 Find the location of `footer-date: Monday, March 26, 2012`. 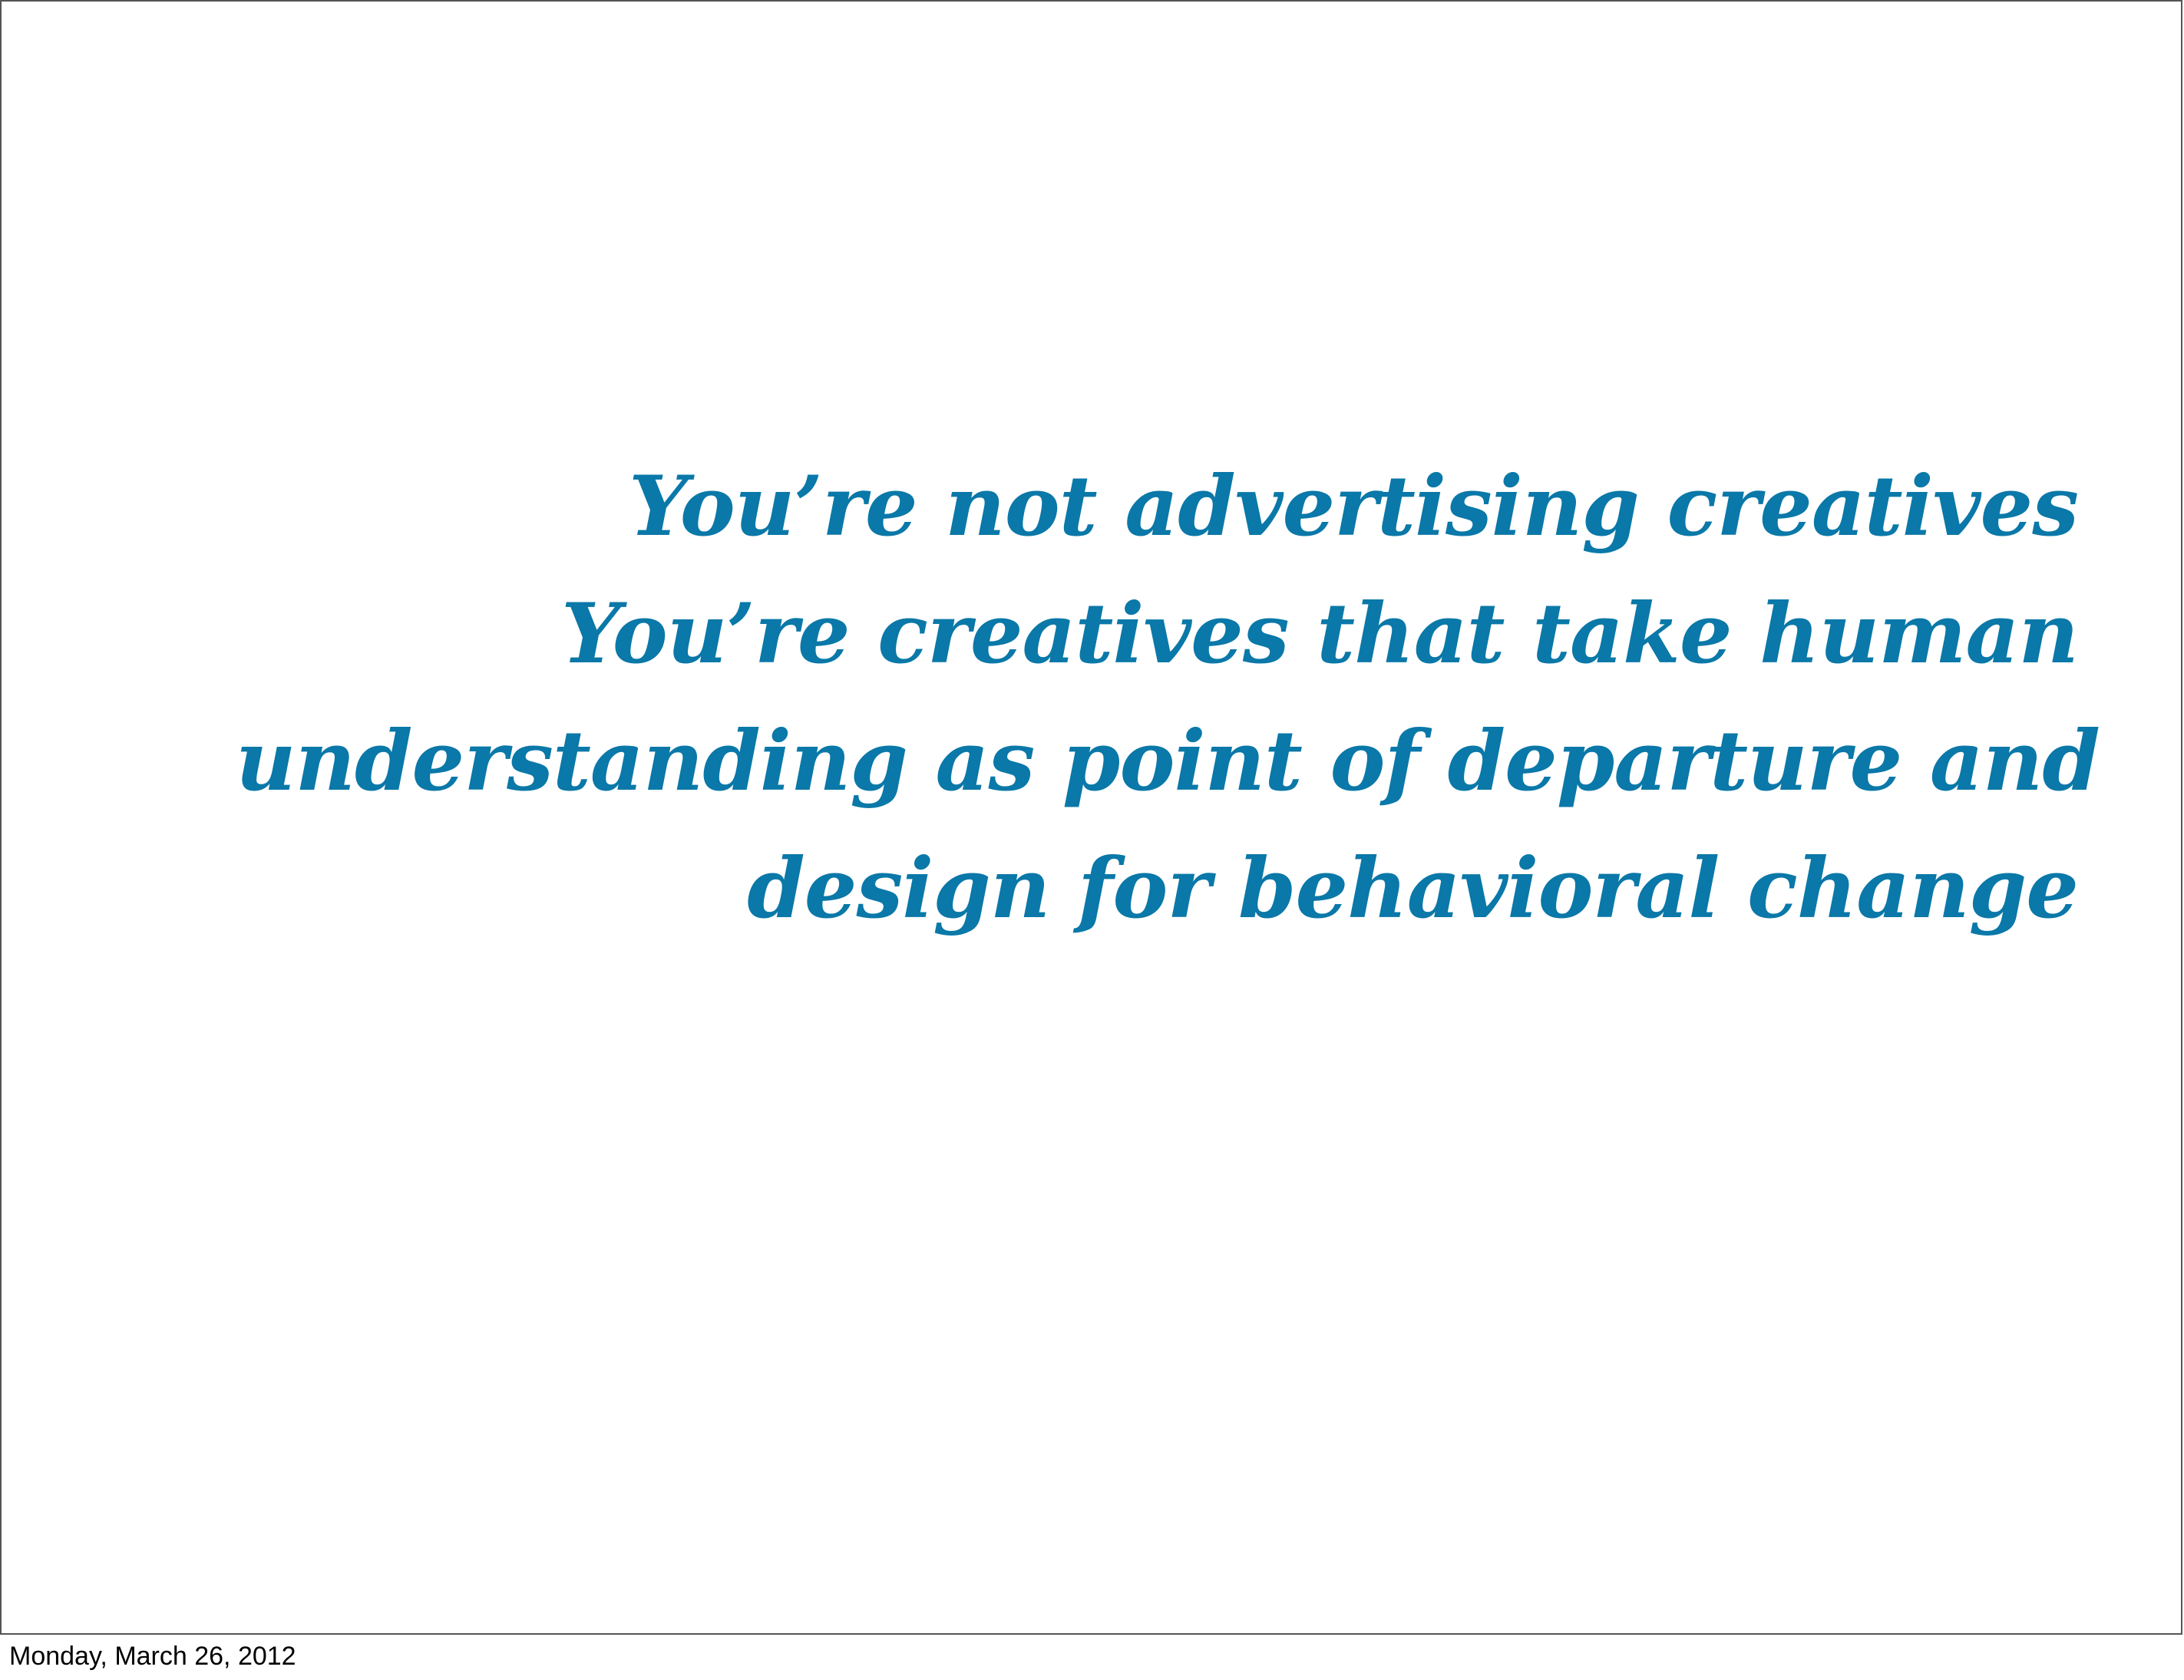

footer-date: Monday, March 26, 2012 is located at coordinates (152, 1656).